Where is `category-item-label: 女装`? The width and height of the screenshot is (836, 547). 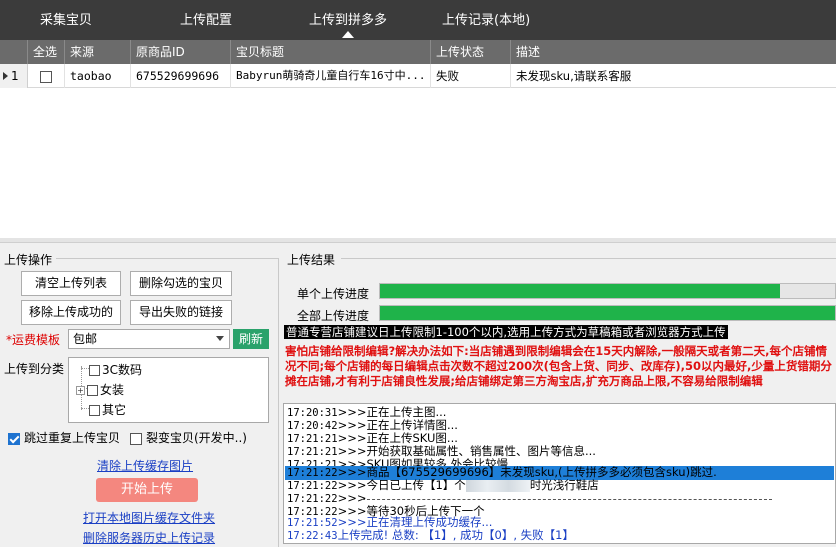
category-item-label: 女装 is located at coordinates (112, 390).